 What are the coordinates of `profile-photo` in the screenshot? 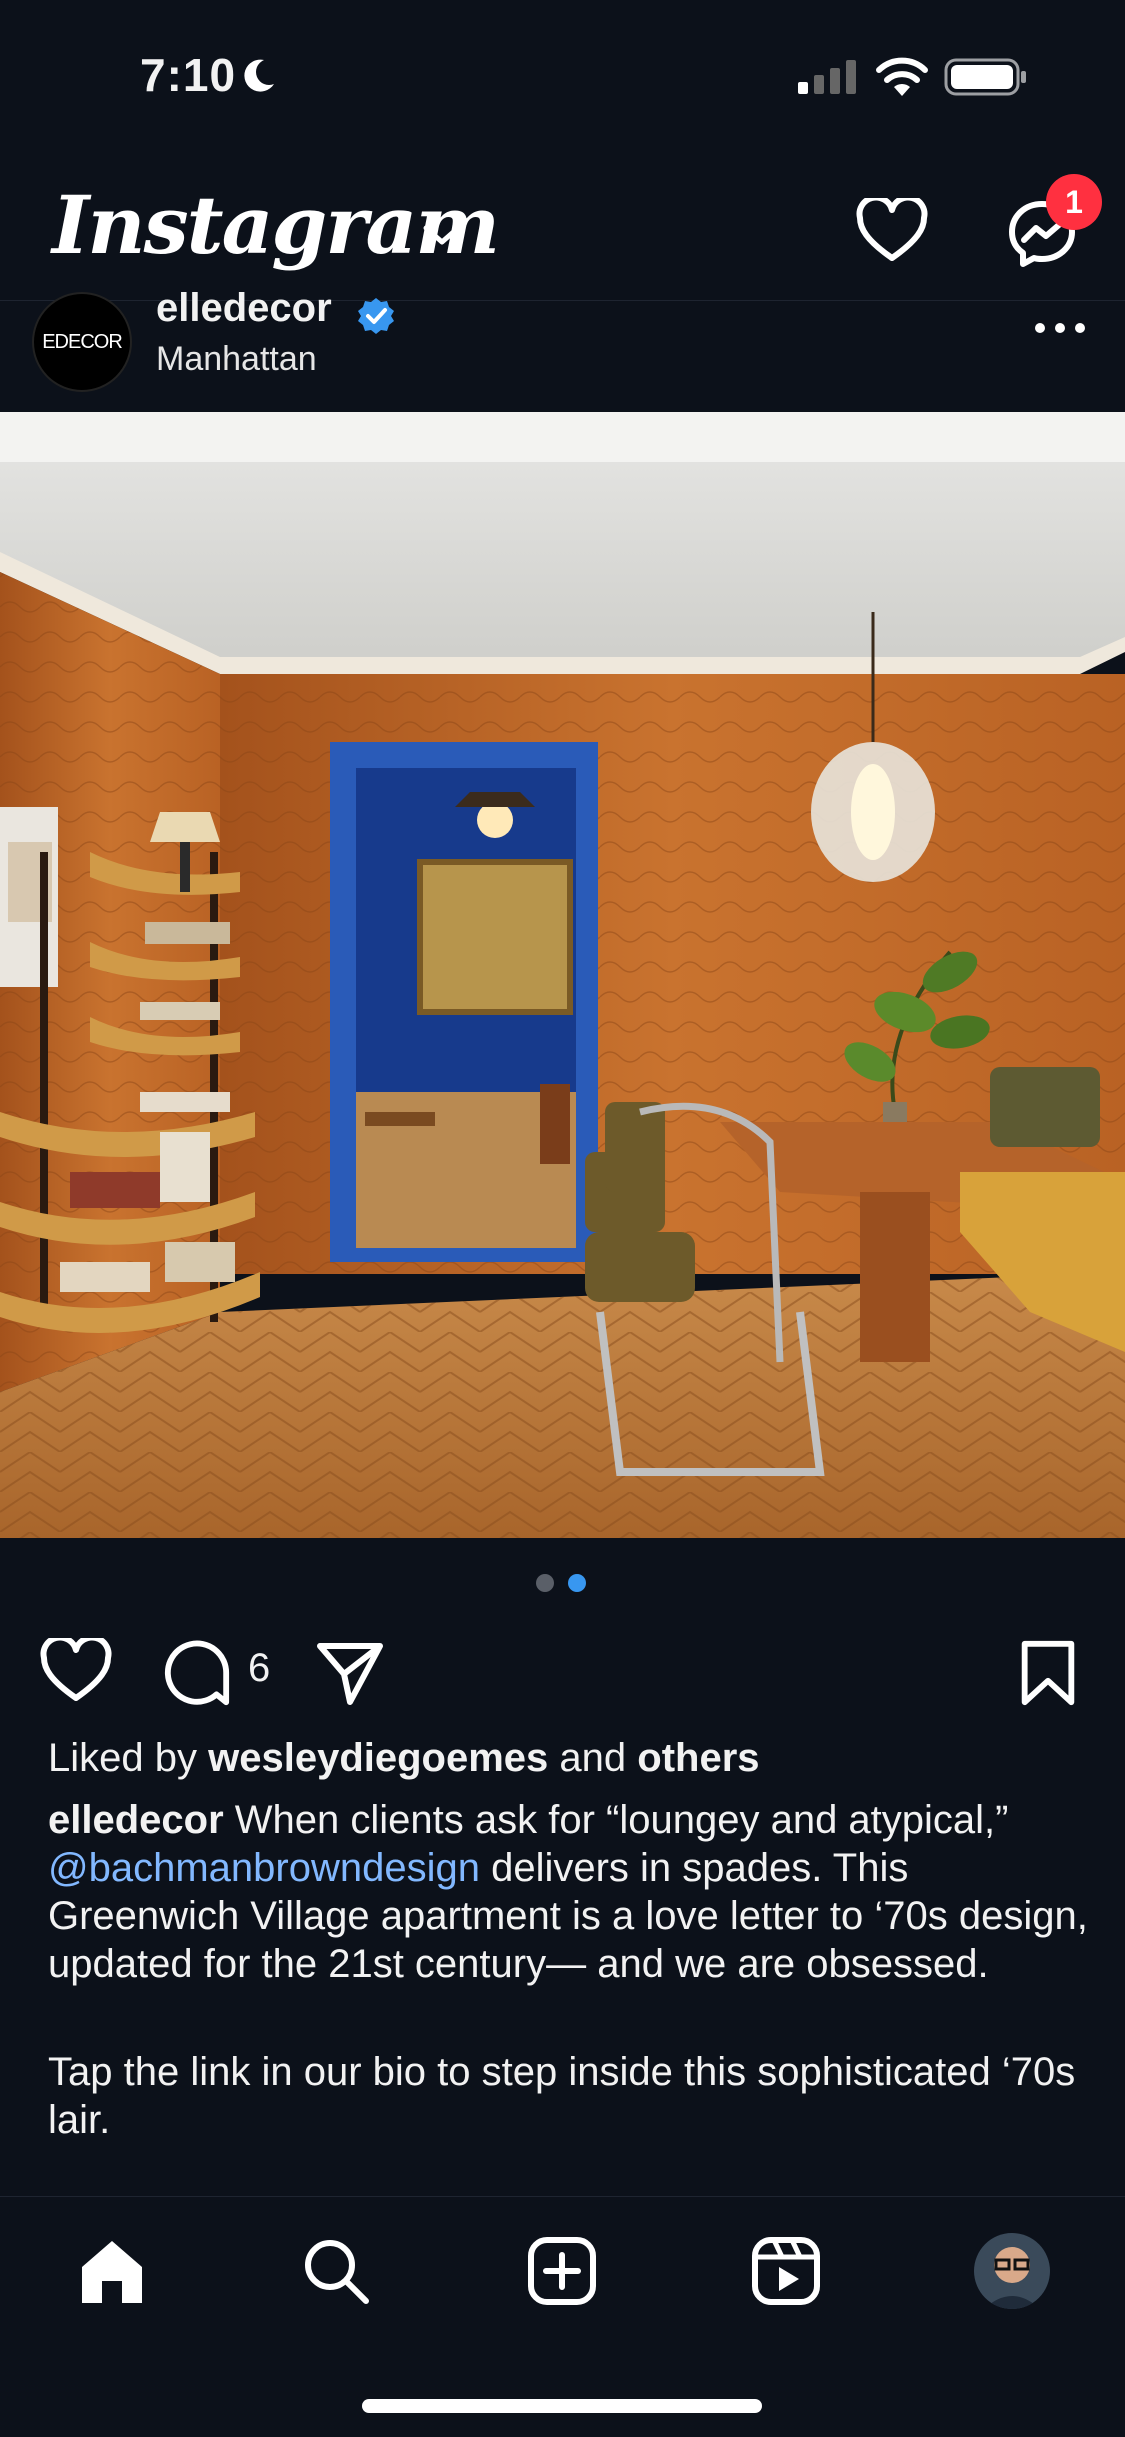 It's located at (1012, 2271).